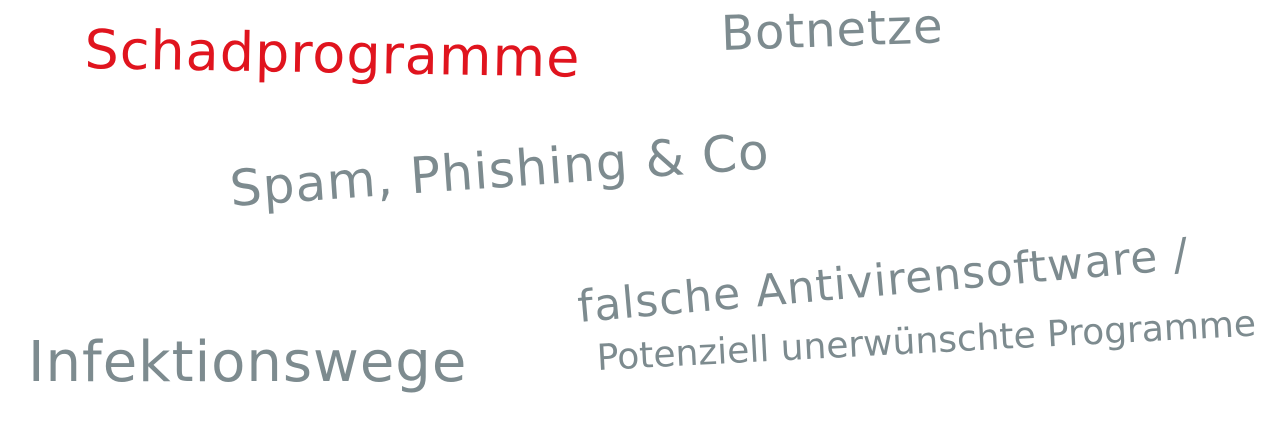 The width and height of the screenshot is (1270, 432). Describe the element at coordinates (832, 31) in the screenshot. I see `note-botnetze: Botnetze` at that location.